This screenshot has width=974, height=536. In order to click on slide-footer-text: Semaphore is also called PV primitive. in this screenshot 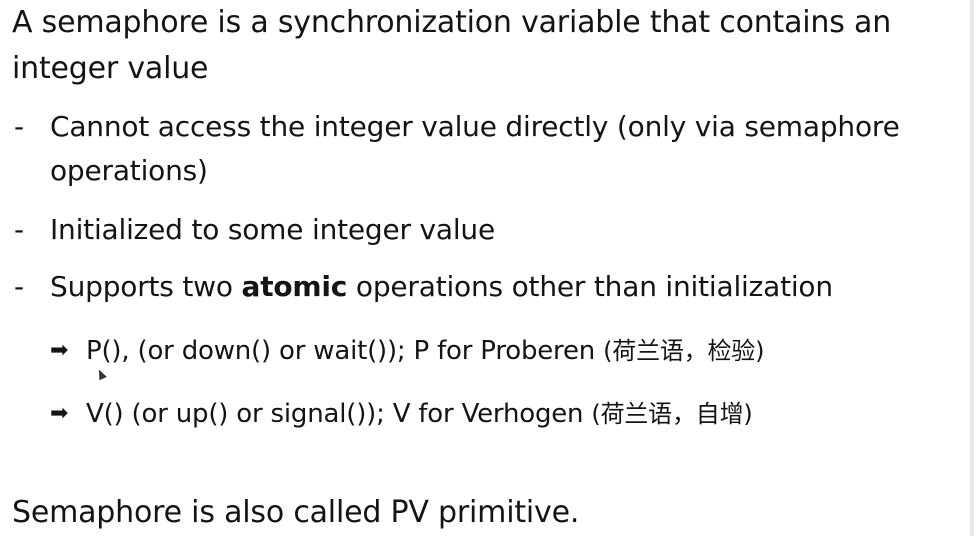, I will do `click(296, 512)`.